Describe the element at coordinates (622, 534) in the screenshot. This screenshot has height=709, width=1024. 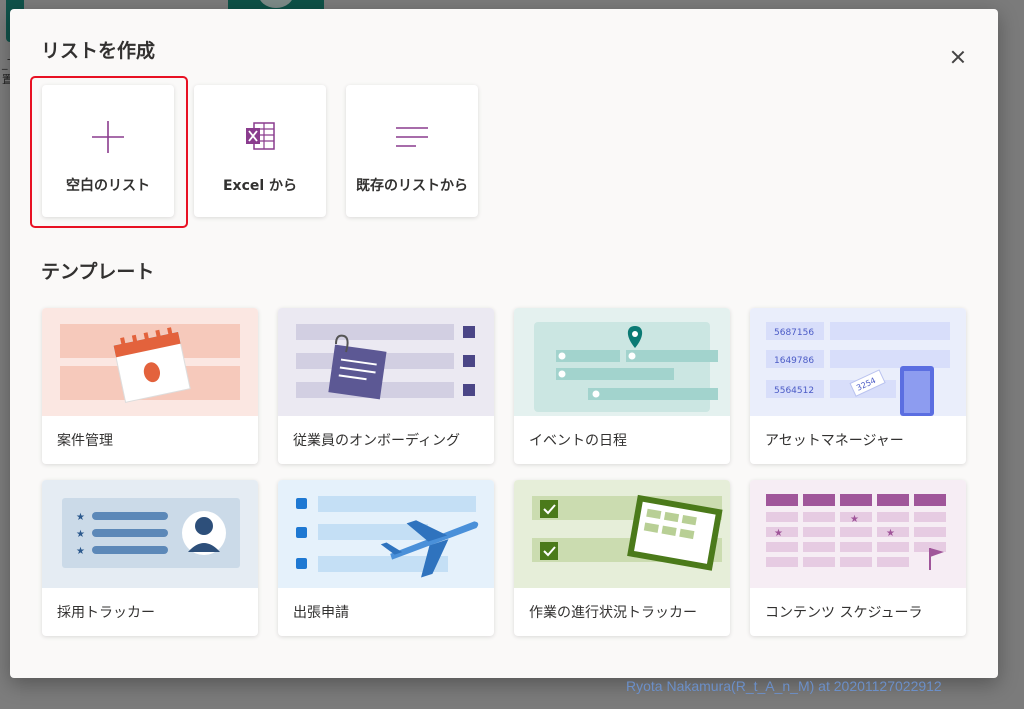
I see `work-progress-illustration` at that location.